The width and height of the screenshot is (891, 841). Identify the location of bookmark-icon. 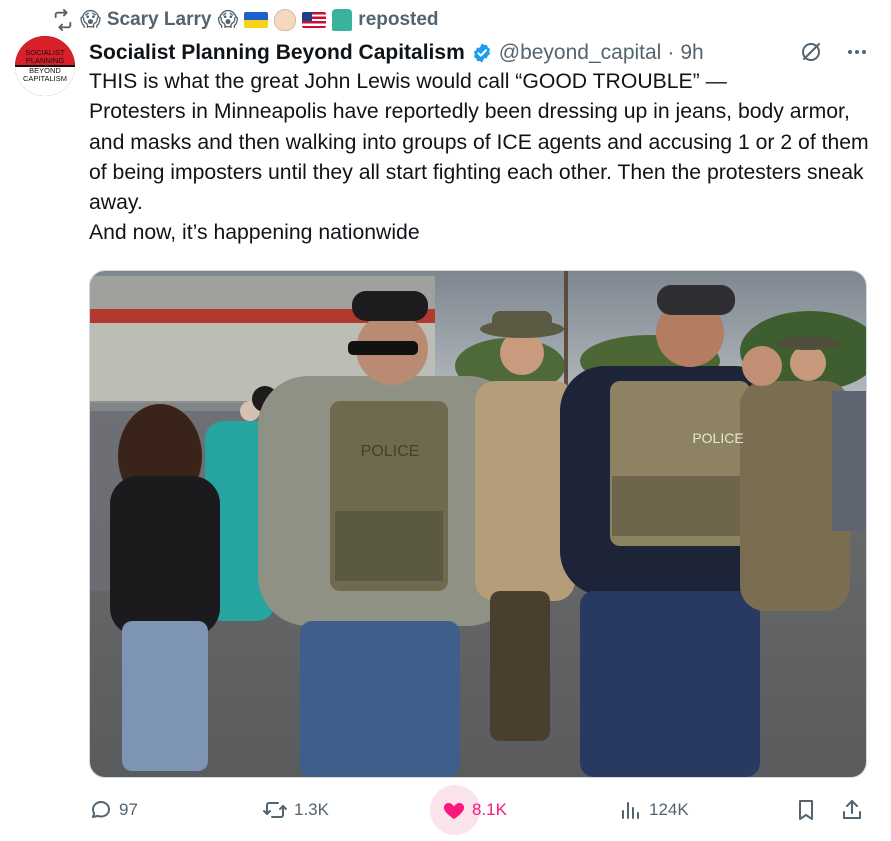
(806, 810).